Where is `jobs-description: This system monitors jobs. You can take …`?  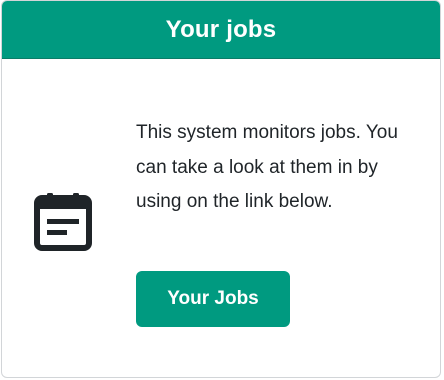
jobs-description: This system monitors jobs. You can take … is located at coordinates (267, 167).